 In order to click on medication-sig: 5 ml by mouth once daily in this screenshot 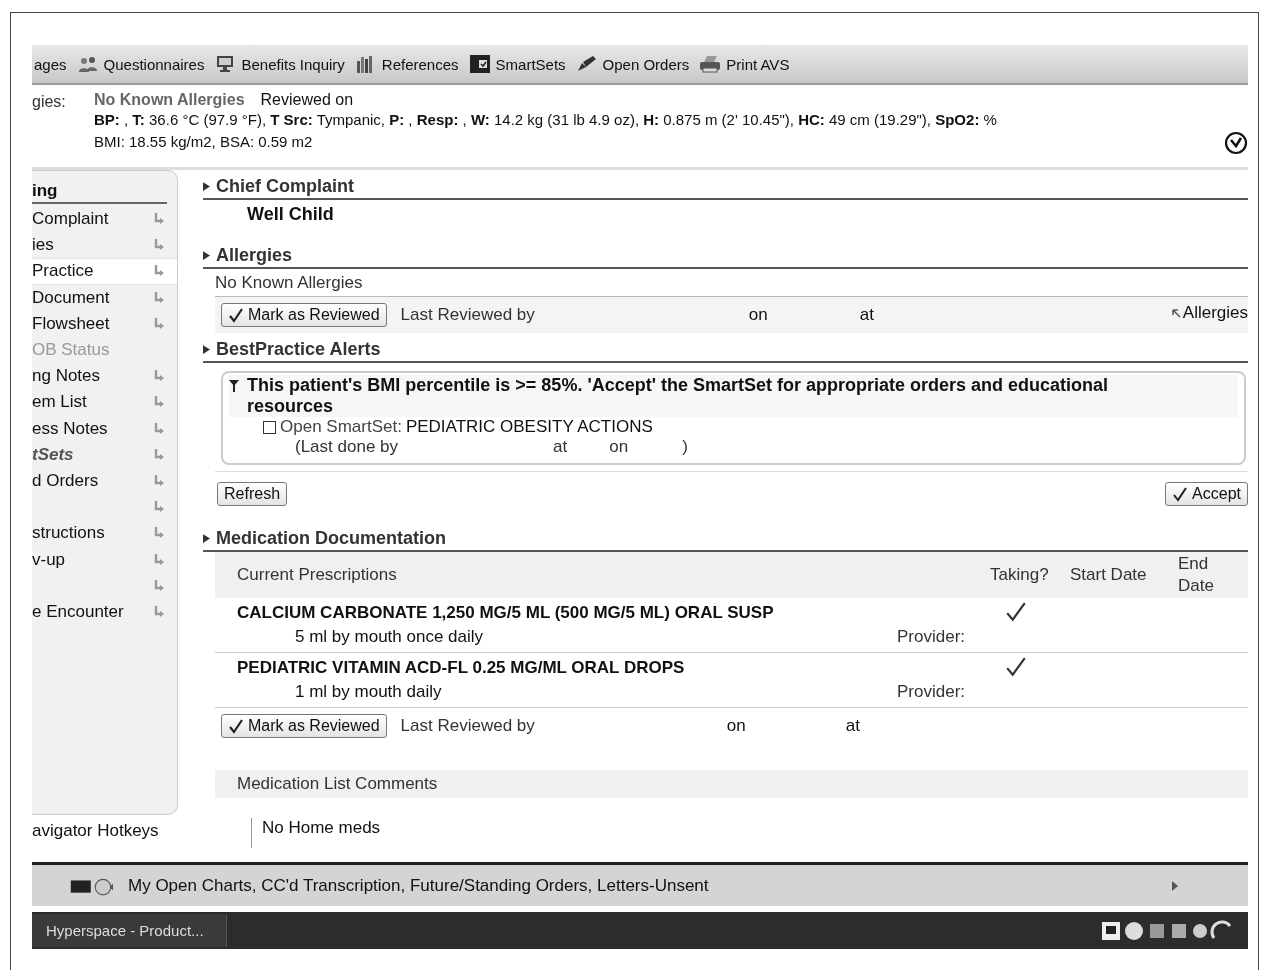, I will do `click(389, 637)`.